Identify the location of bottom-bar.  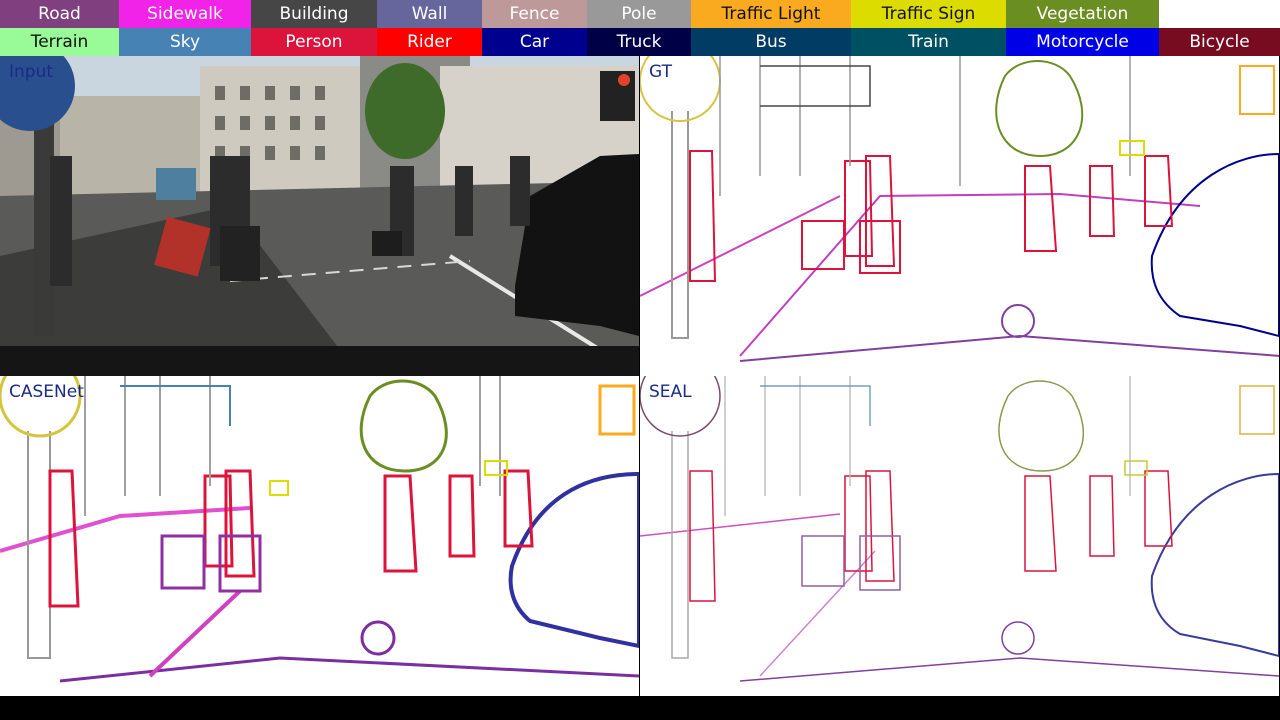
(640, 708).